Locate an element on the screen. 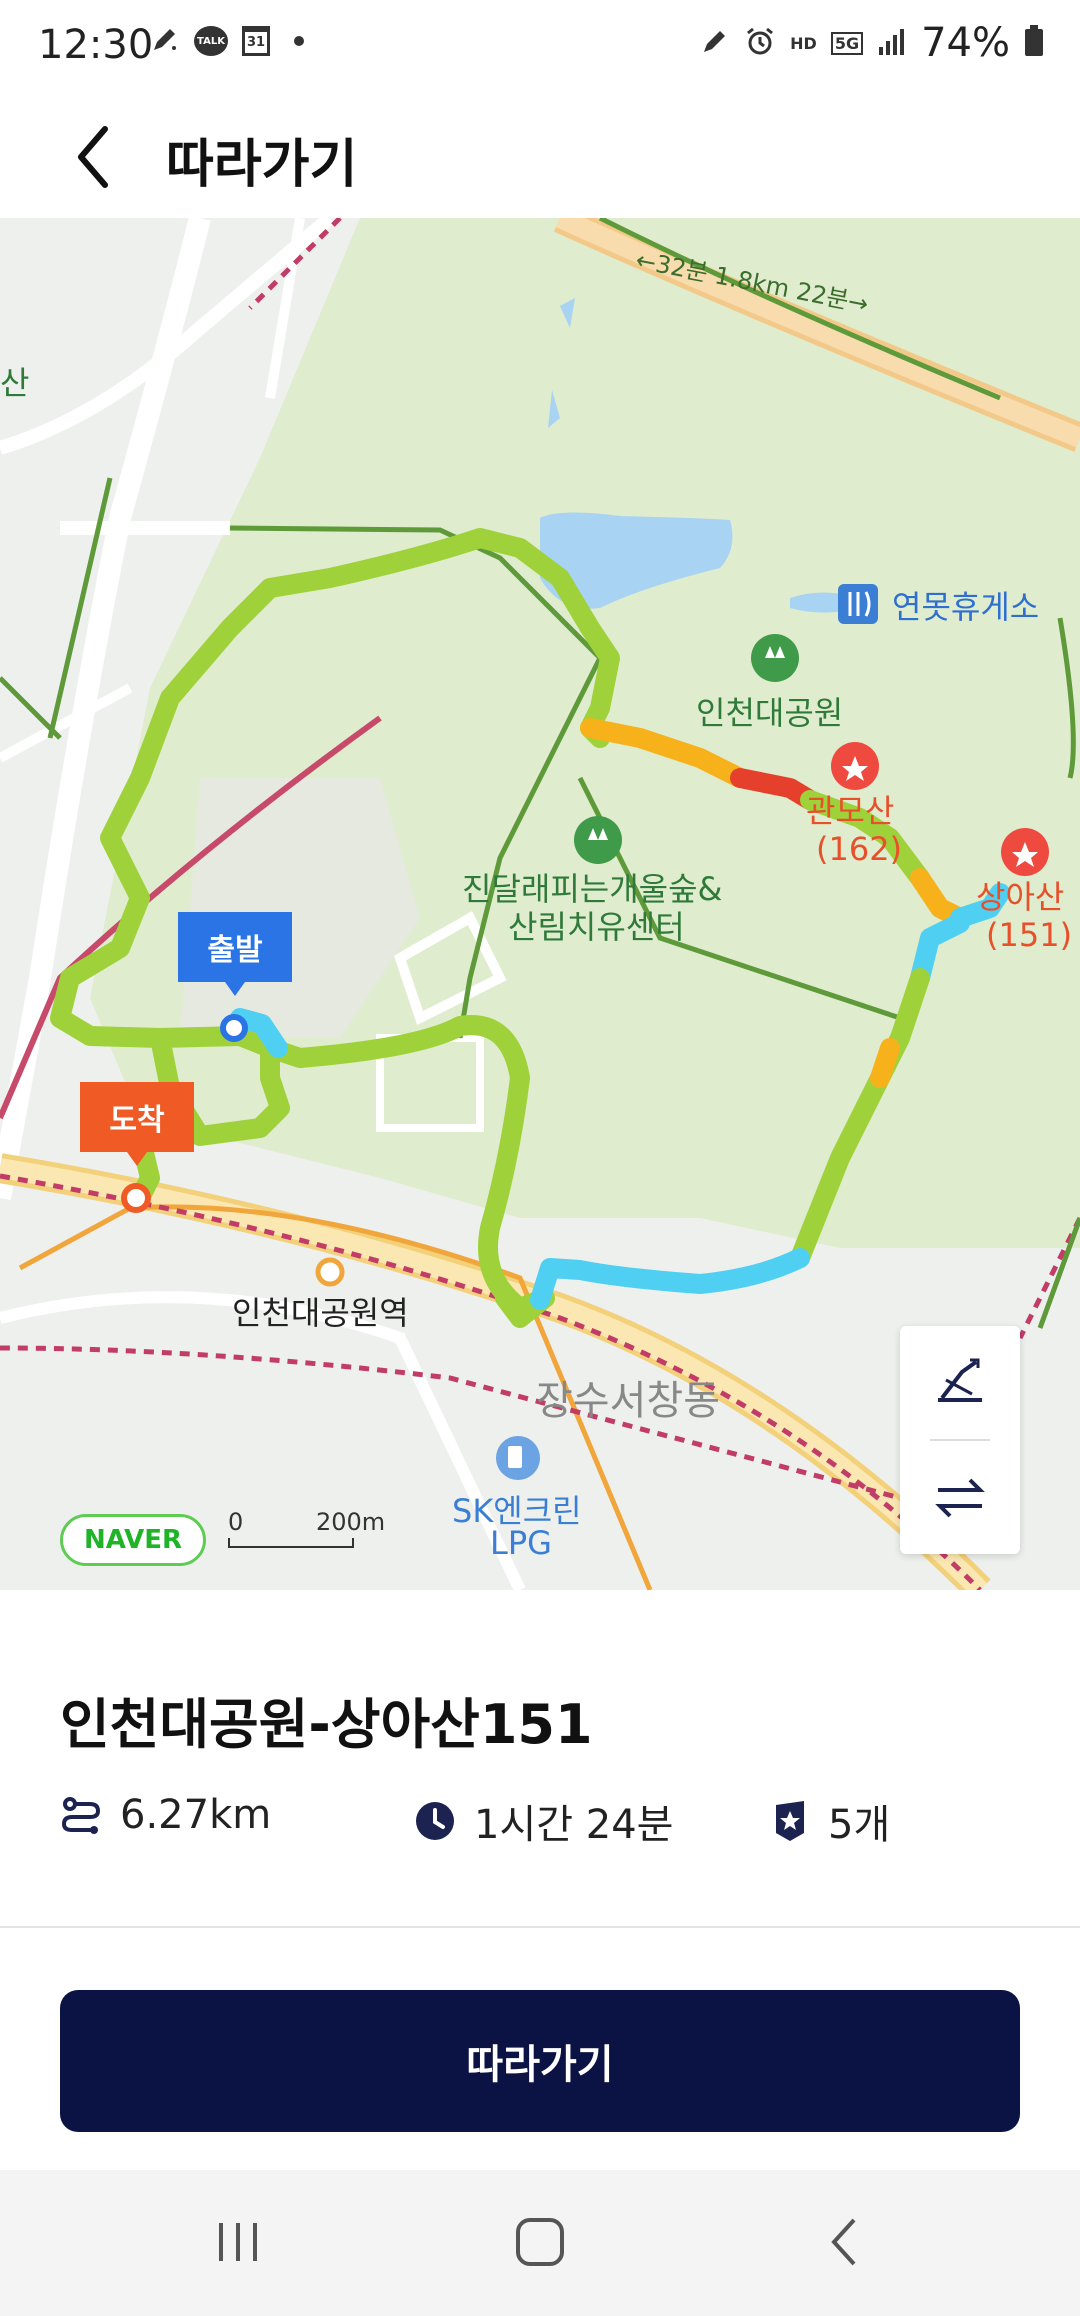 The width and height of the screenshot is (1080, 2316). edge-label: 산 is located at coordinates (15, 383).